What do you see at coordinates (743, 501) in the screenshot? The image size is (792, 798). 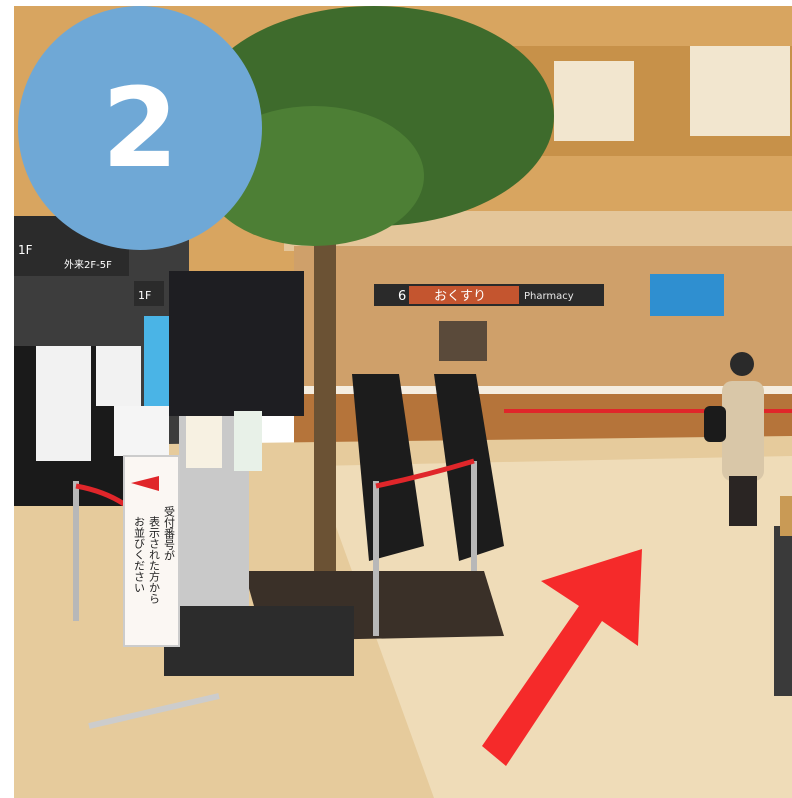 I see `person-legs` at bounding box center [743, 501].